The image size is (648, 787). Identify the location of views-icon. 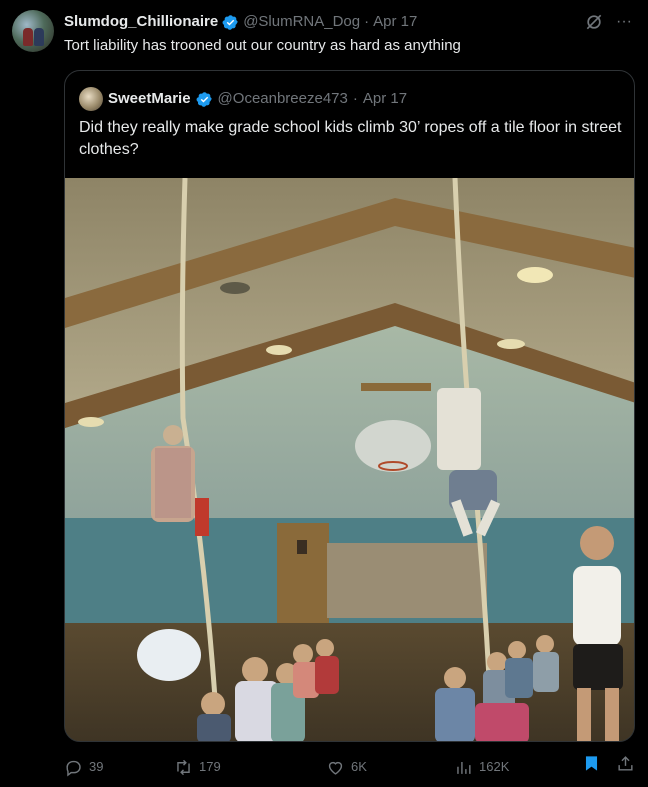
(464, 767).